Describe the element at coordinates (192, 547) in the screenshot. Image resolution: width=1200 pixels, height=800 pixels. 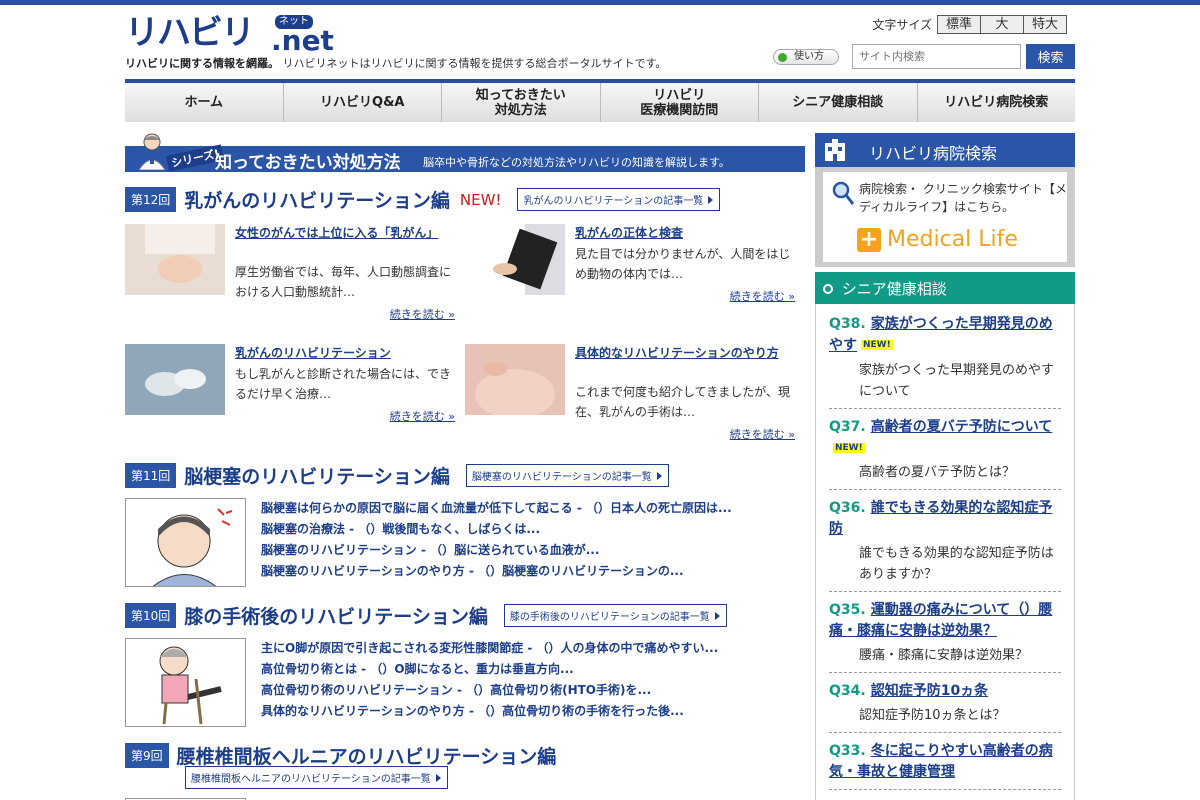
I see `headache-person-icon` at that location.